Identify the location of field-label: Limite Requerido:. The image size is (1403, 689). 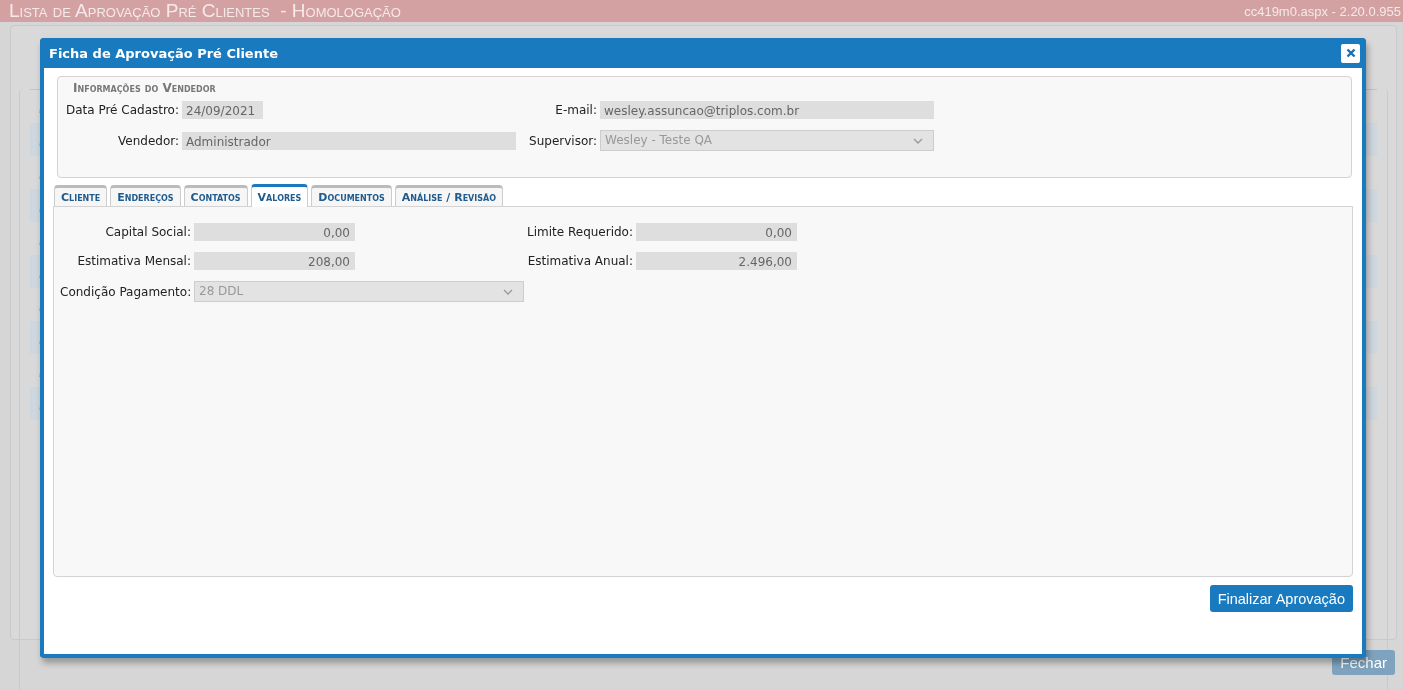
(580, 232).